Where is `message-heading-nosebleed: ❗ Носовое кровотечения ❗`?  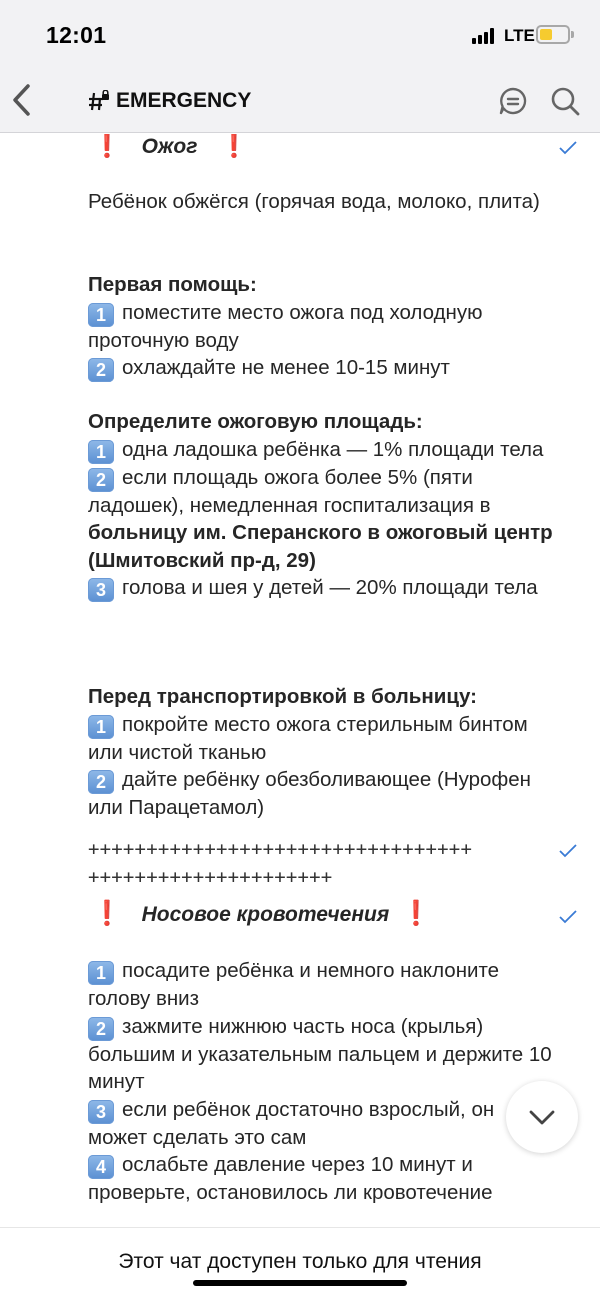
message-heading-nosebleed: ❗ Носовое кровотечения ❗ is located at coordinates (323, 914).